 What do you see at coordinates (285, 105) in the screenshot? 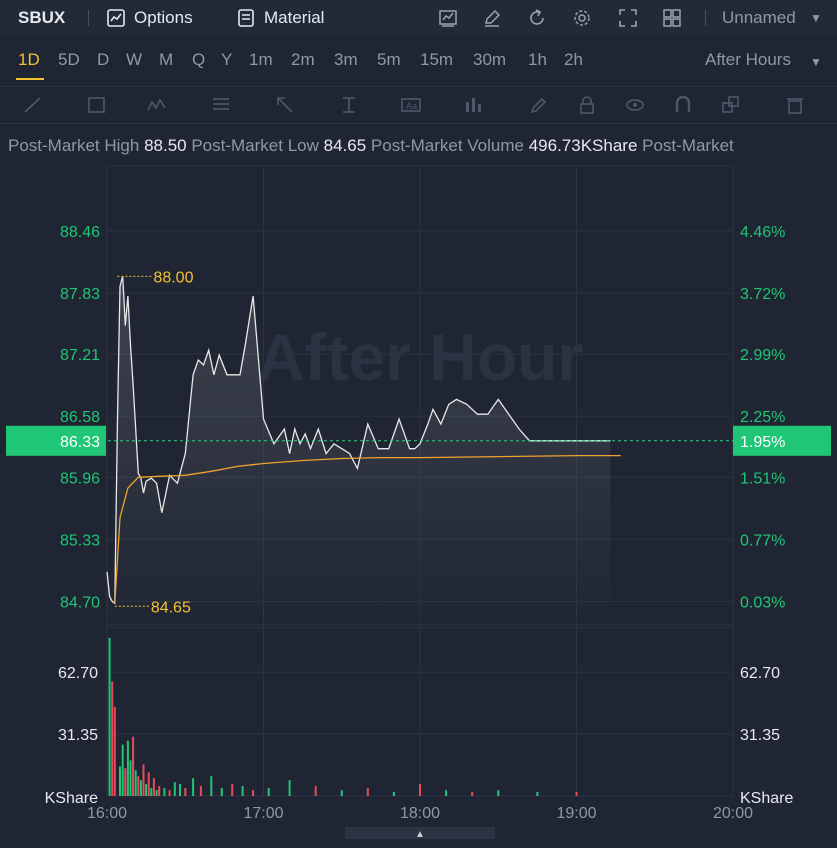
I see `arrow-tool-icon` at bounding box center [285, 105].